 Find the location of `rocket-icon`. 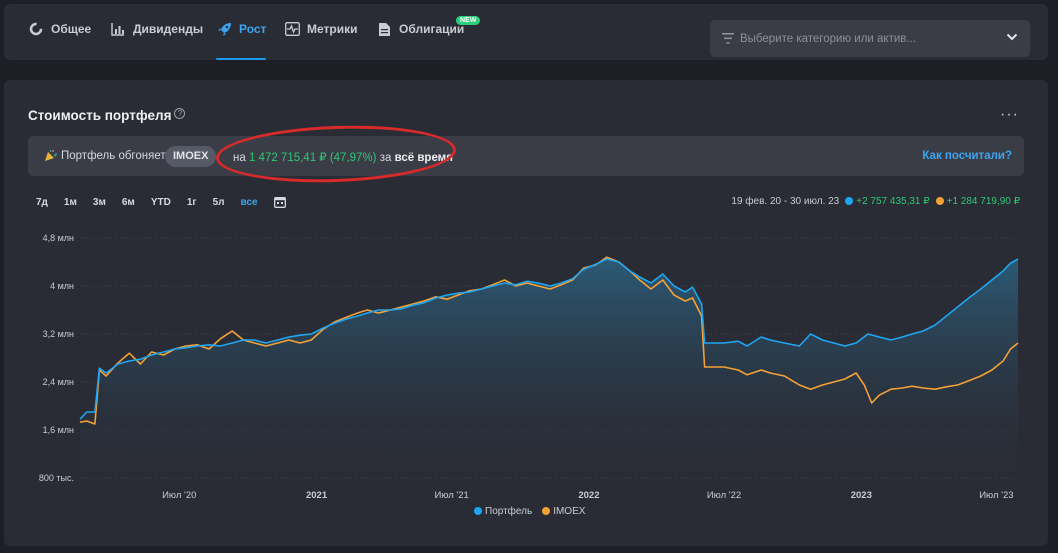

rocket-icon is located at coordinates (224, 29).